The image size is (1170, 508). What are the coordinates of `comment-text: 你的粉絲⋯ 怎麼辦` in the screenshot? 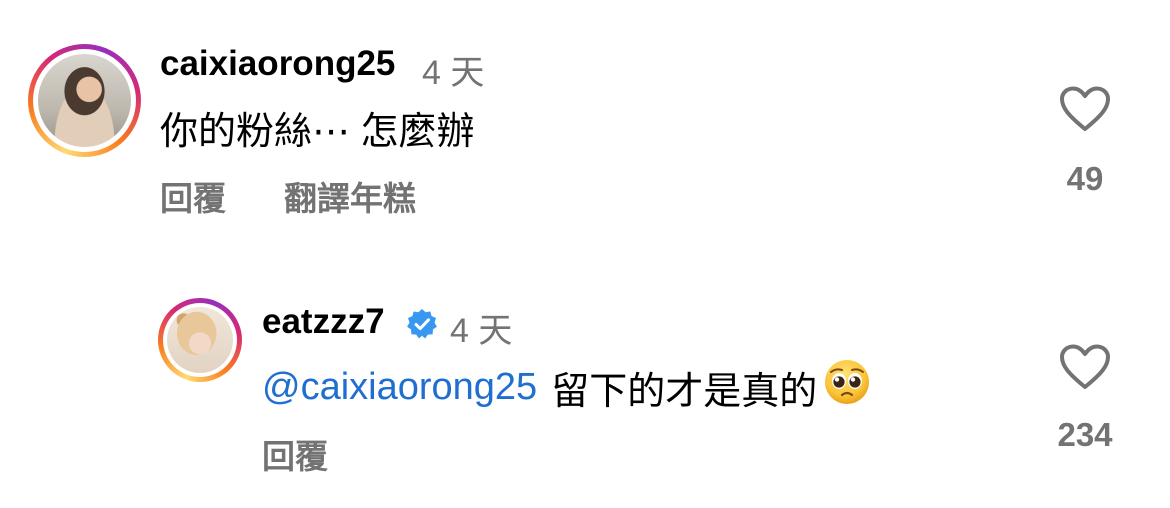 It's located at (317, 127).